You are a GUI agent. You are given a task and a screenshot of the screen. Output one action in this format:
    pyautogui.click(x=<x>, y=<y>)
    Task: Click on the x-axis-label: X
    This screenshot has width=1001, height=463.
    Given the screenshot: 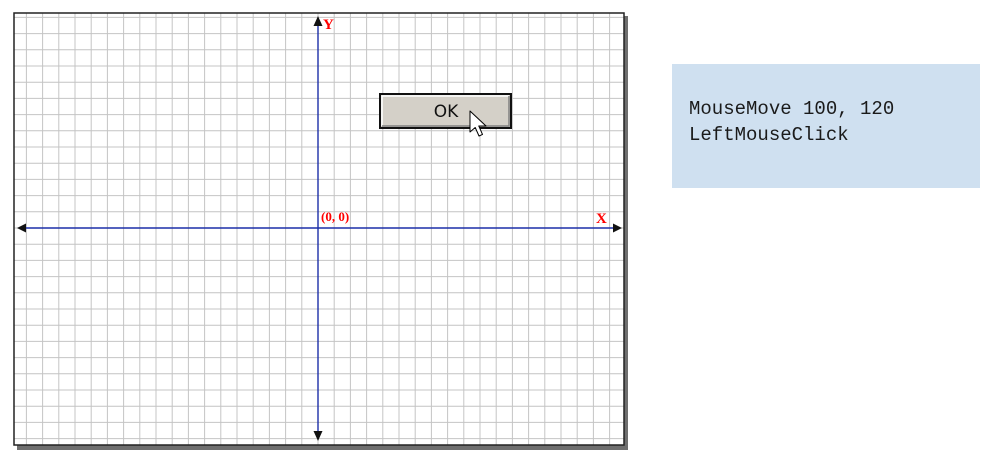 What is the action you would take?
    pyautogui.click(x=601, y=219)
    